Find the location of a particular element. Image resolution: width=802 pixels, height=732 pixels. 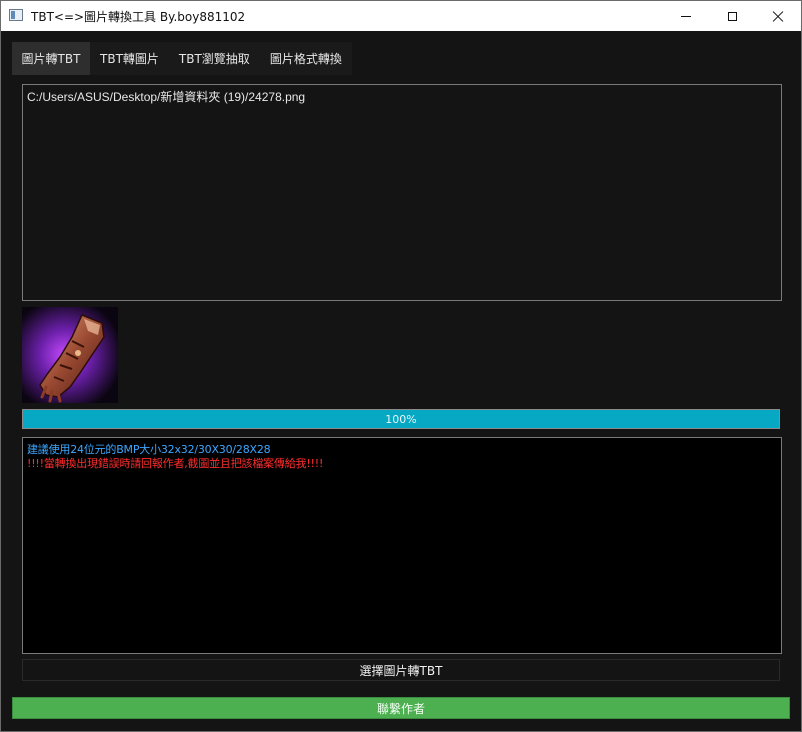

tab-tbt-browse-extract: TBT瀏覽抽取 is located at coordinates (214, 58).